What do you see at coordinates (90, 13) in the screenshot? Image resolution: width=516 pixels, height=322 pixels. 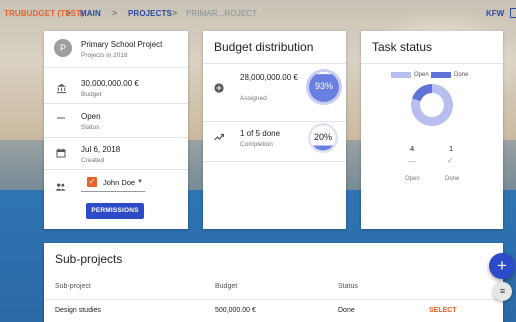 I see `breadcrumb-main: MAIN` at bounding box center [90, 13].